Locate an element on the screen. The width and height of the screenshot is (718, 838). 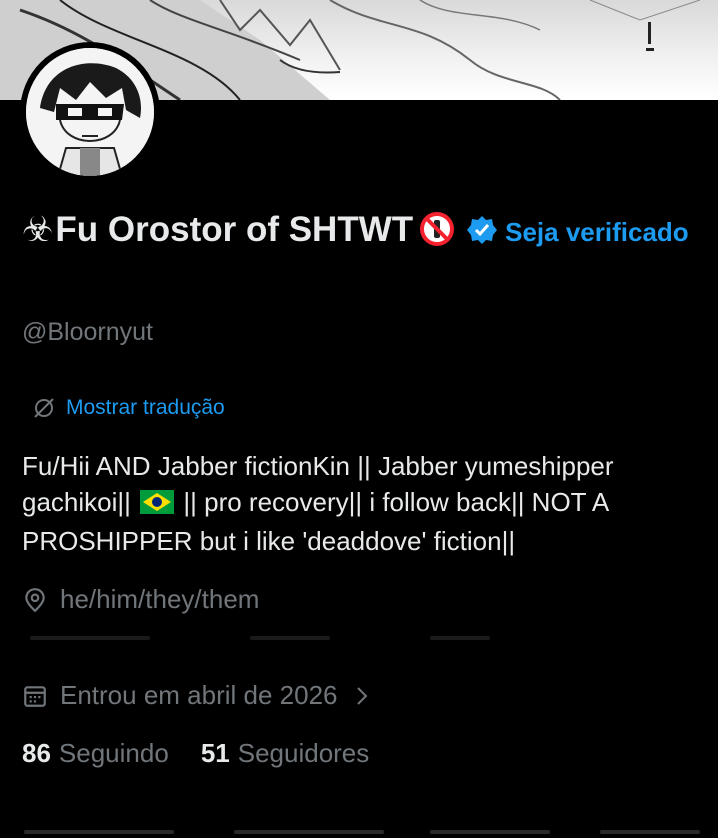
profile-avatar is located at coordinates (90, 112).